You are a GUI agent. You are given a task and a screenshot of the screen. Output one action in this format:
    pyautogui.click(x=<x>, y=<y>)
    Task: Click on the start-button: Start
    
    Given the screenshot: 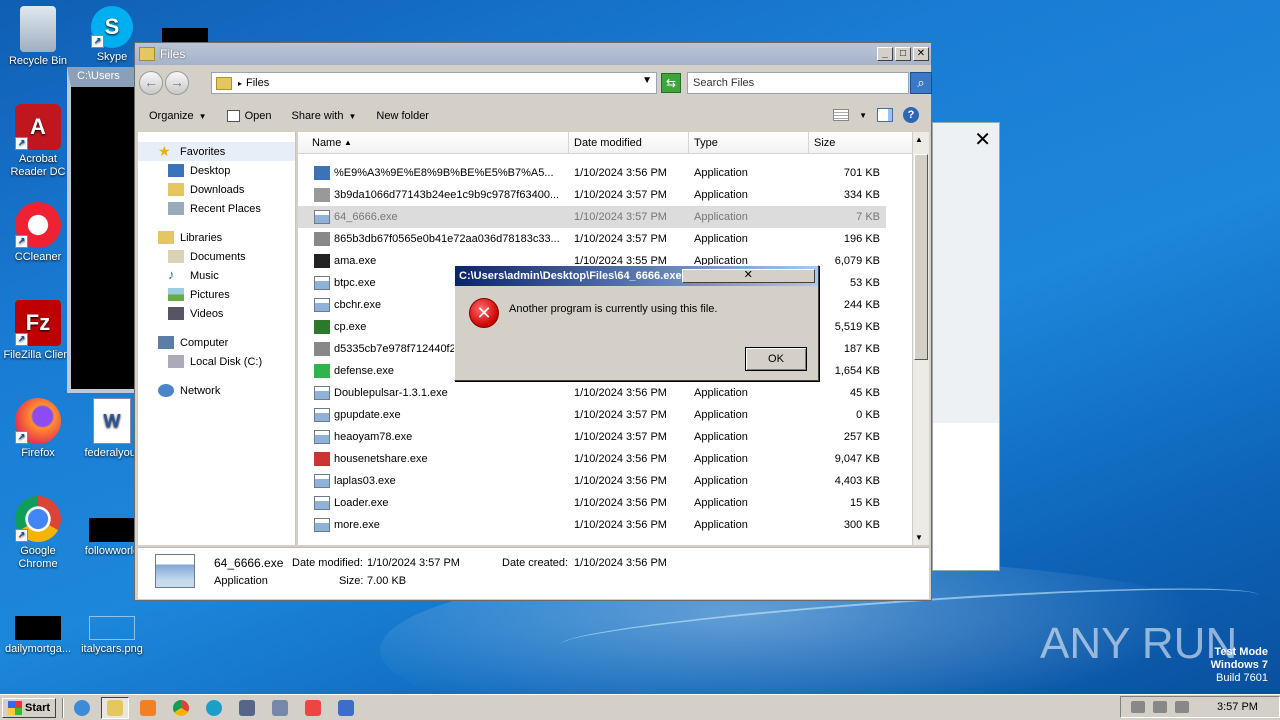 What is the action you would take?
    pyautogui.click(x=29, y=707)
    